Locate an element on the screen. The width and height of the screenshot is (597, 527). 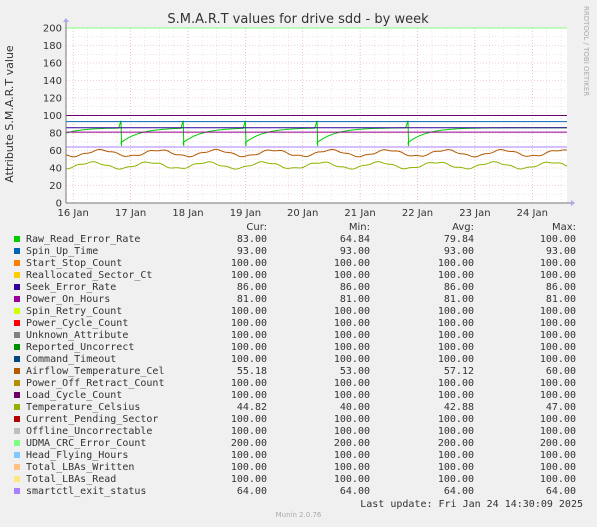
y-tick-label: 60 is located at coordinates (55, 151).